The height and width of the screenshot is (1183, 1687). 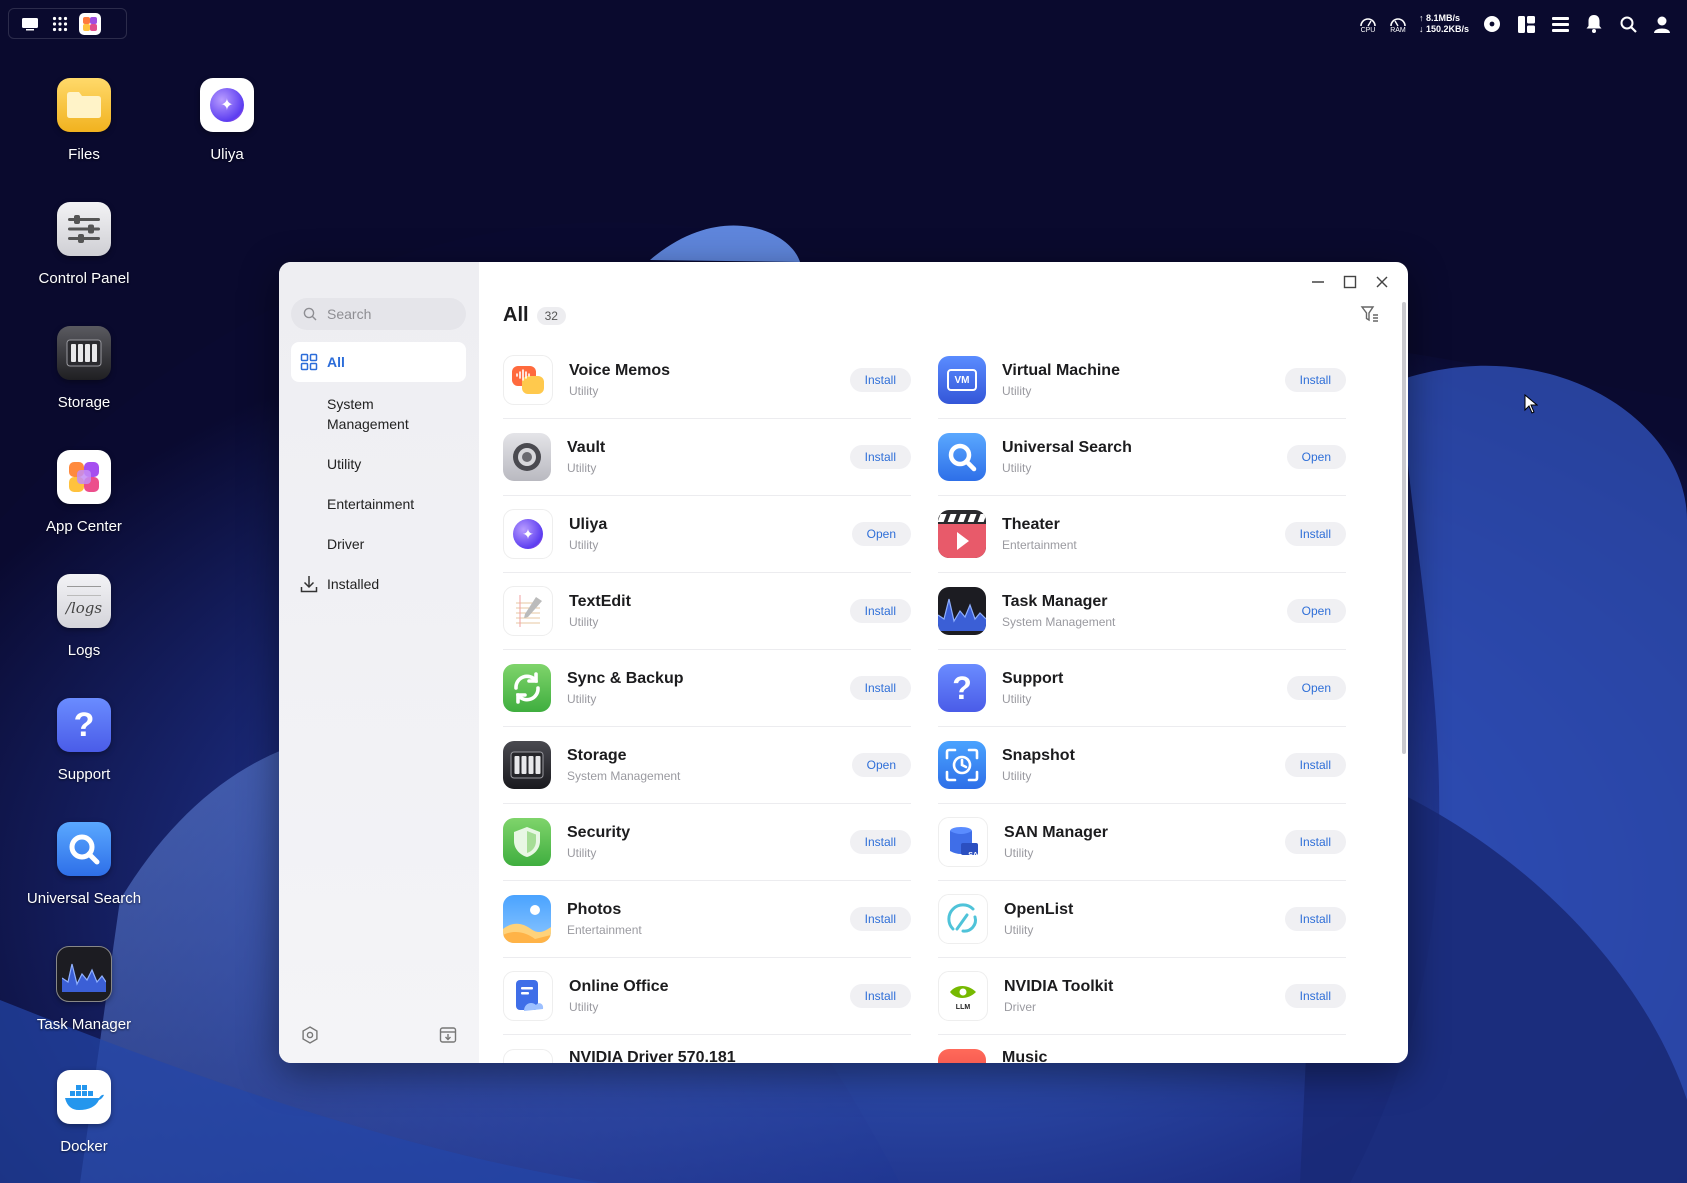 What do you see at coordinates (1404, 528) in the screenshot?
I see `scrollbar` at bounding box center [1404, 528].